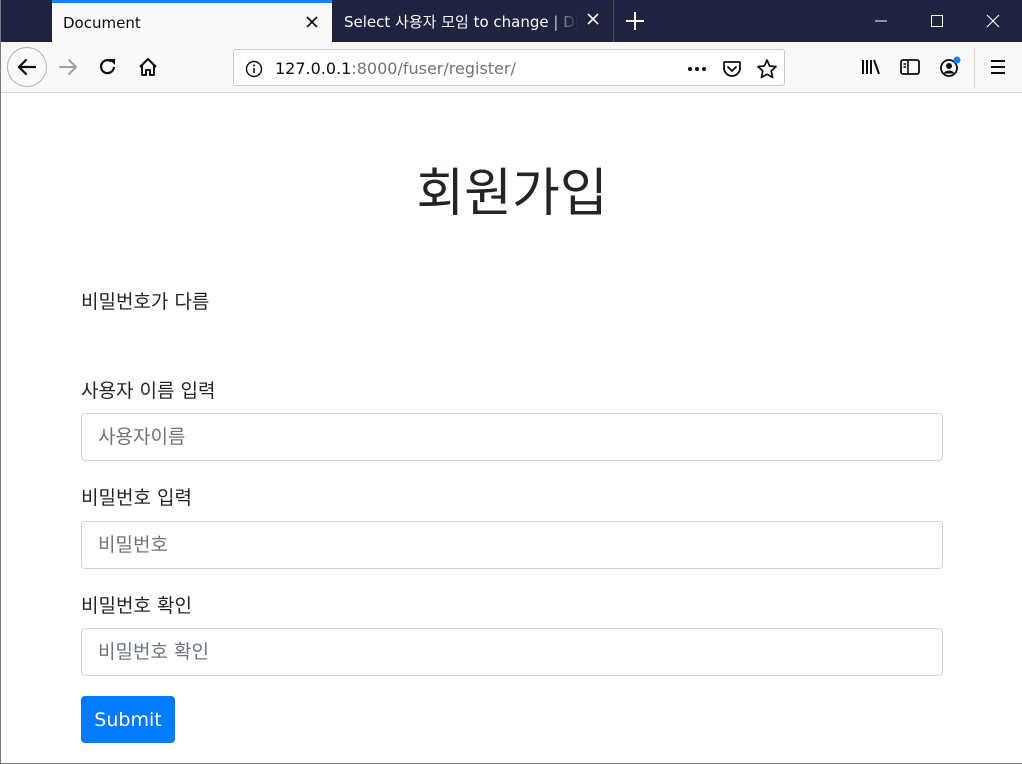  What do you see at coordinates (910, 67) in the screenshot?
I see `sidebar-icon` at bounding box center [910, 67].